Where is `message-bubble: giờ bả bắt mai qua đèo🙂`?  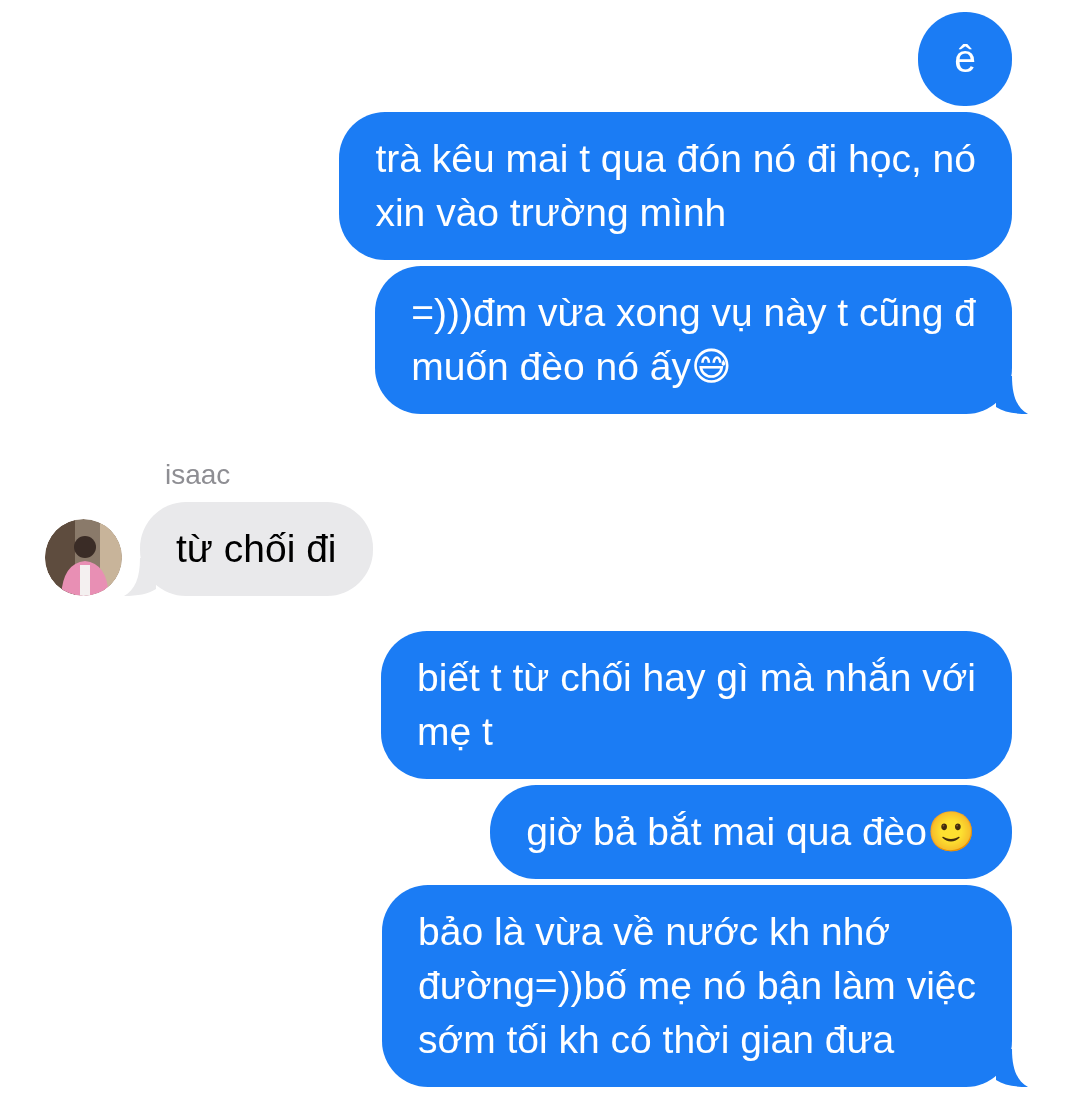
message-bubble: giờ bả bắt mai qua đèo🙂 is located at coordinates (751, 832).